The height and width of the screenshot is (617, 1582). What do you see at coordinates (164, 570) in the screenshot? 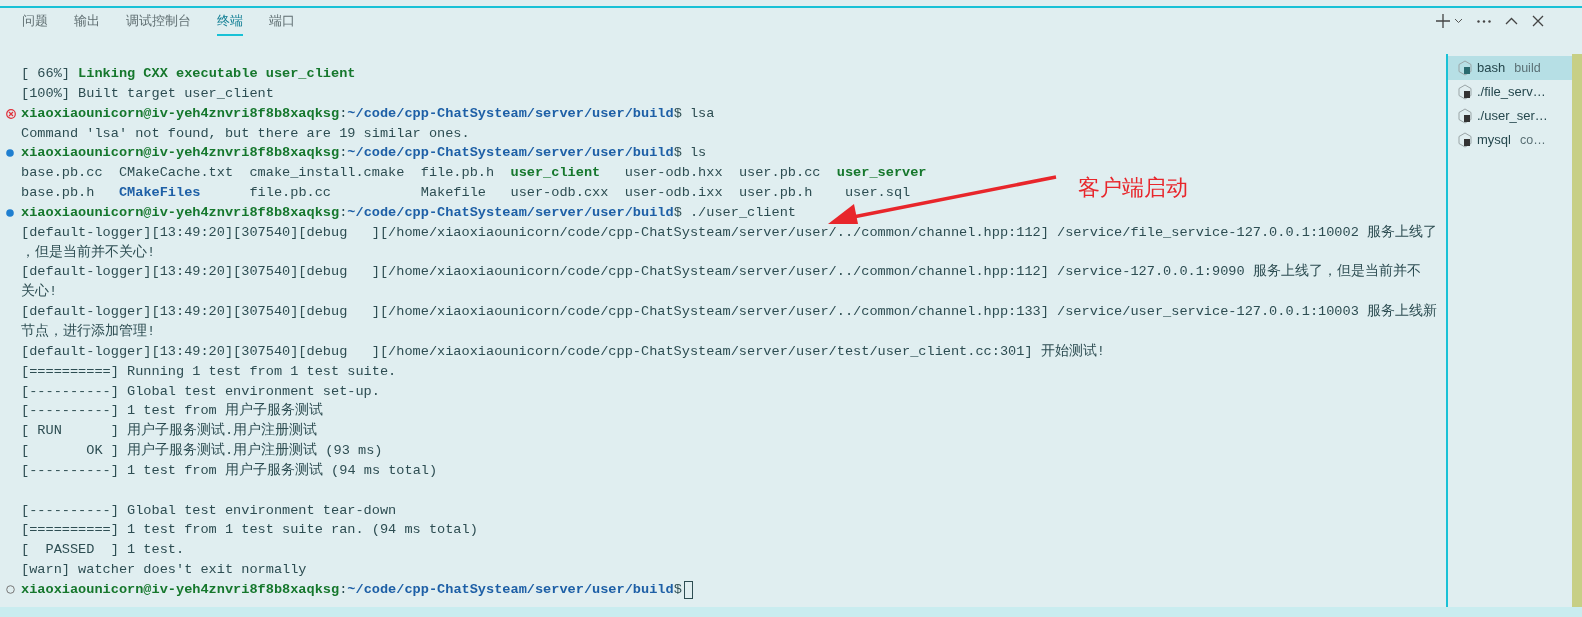
I see `output-line: [warn] watcher does't exit normally` at bounding box center [164, 570].